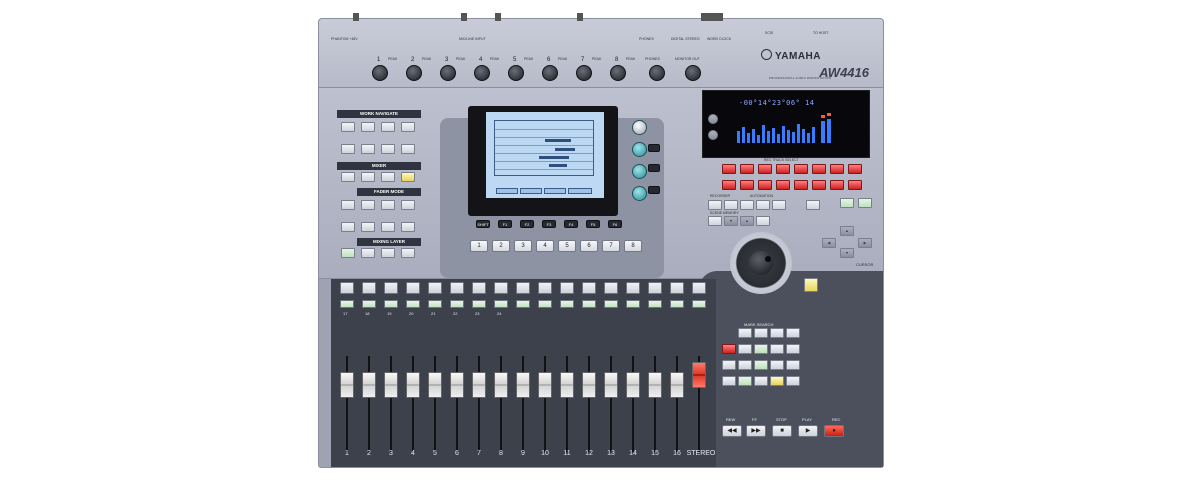 This screenshot has width=1200, height=480. I want to click on f3-button: F3, so click(549, 224).